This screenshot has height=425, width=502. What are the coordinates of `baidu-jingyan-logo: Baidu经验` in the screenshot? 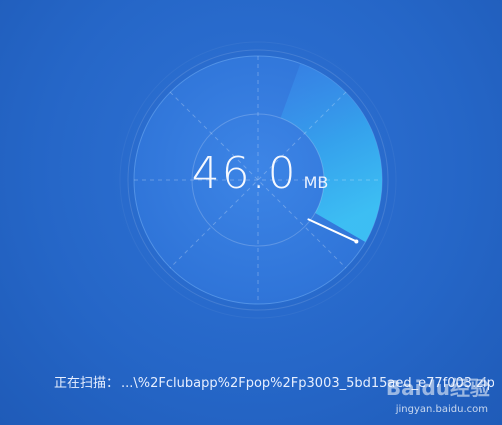 It's located at (437, 388).